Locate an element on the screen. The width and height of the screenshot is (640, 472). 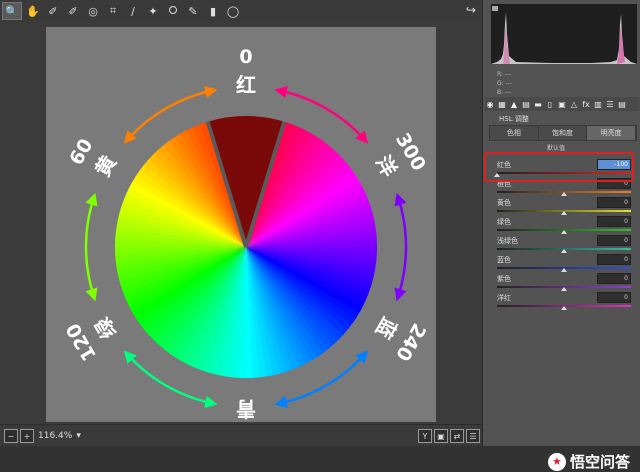
before-after-y-icon: Y is located at coordinates (425, 436).